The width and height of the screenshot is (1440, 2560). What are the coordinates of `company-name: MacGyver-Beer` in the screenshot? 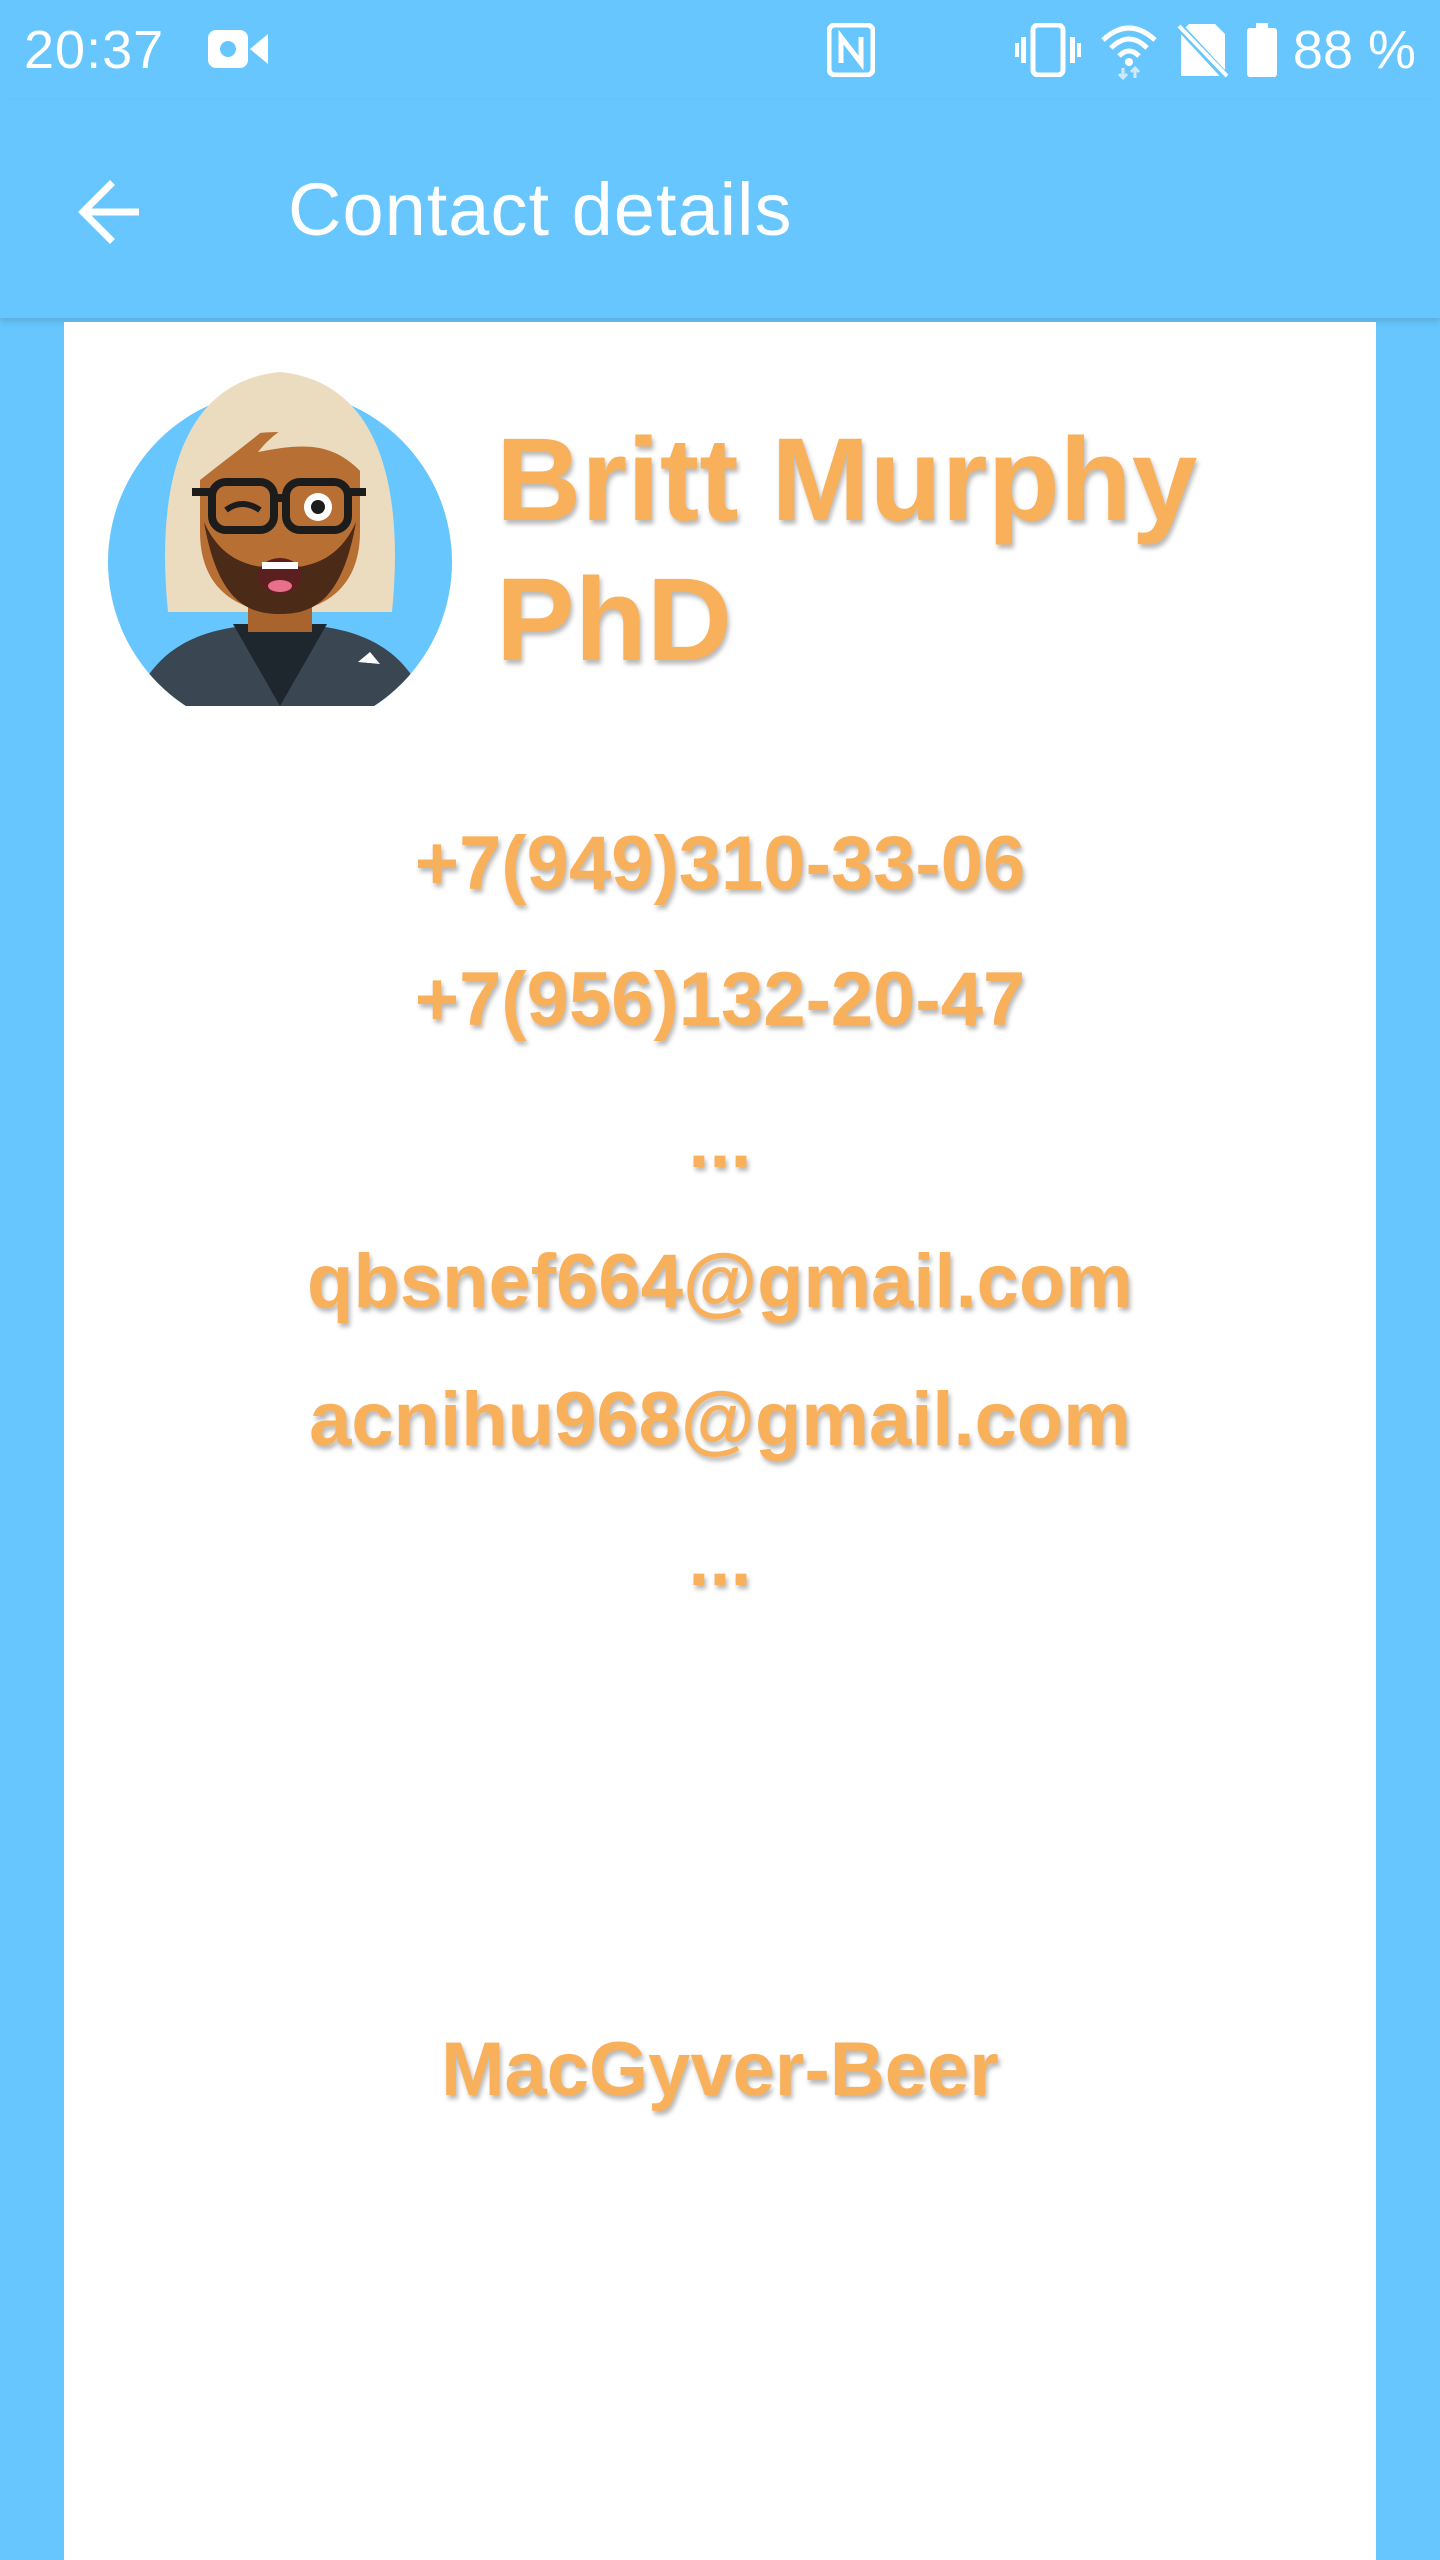 It's located at (720, 2069).